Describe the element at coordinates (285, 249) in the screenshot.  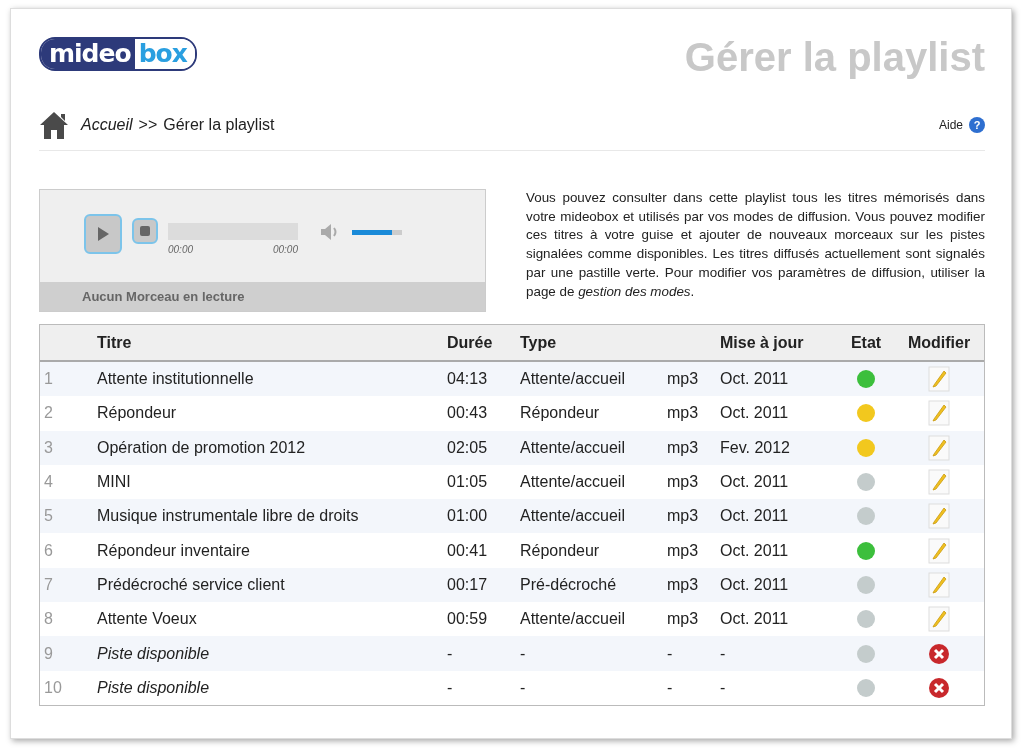
I see `time-total: 00:00` at that location.